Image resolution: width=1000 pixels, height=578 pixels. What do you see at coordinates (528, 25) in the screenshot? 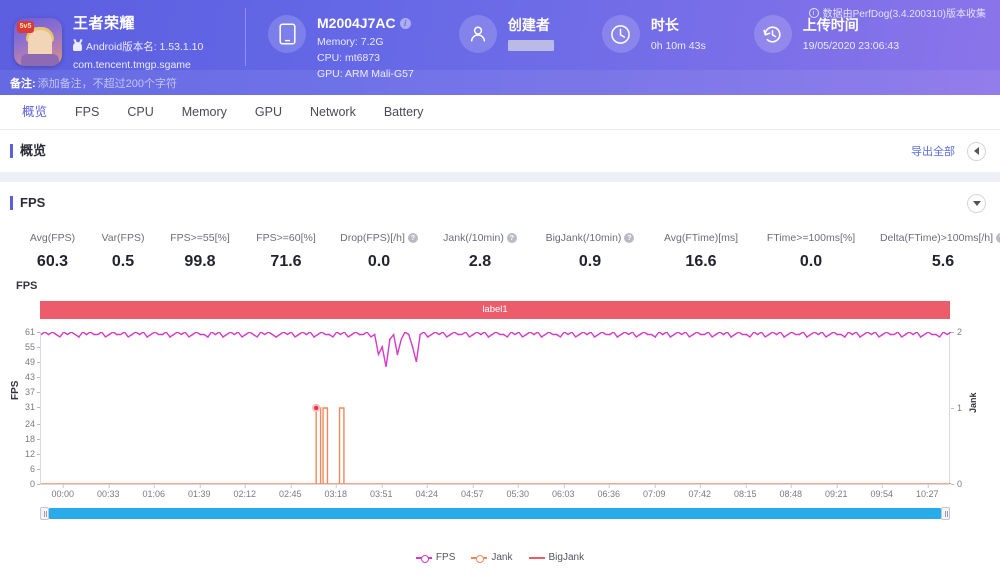
I see `creator-label: 创建者` at bounding box center [528, 25].